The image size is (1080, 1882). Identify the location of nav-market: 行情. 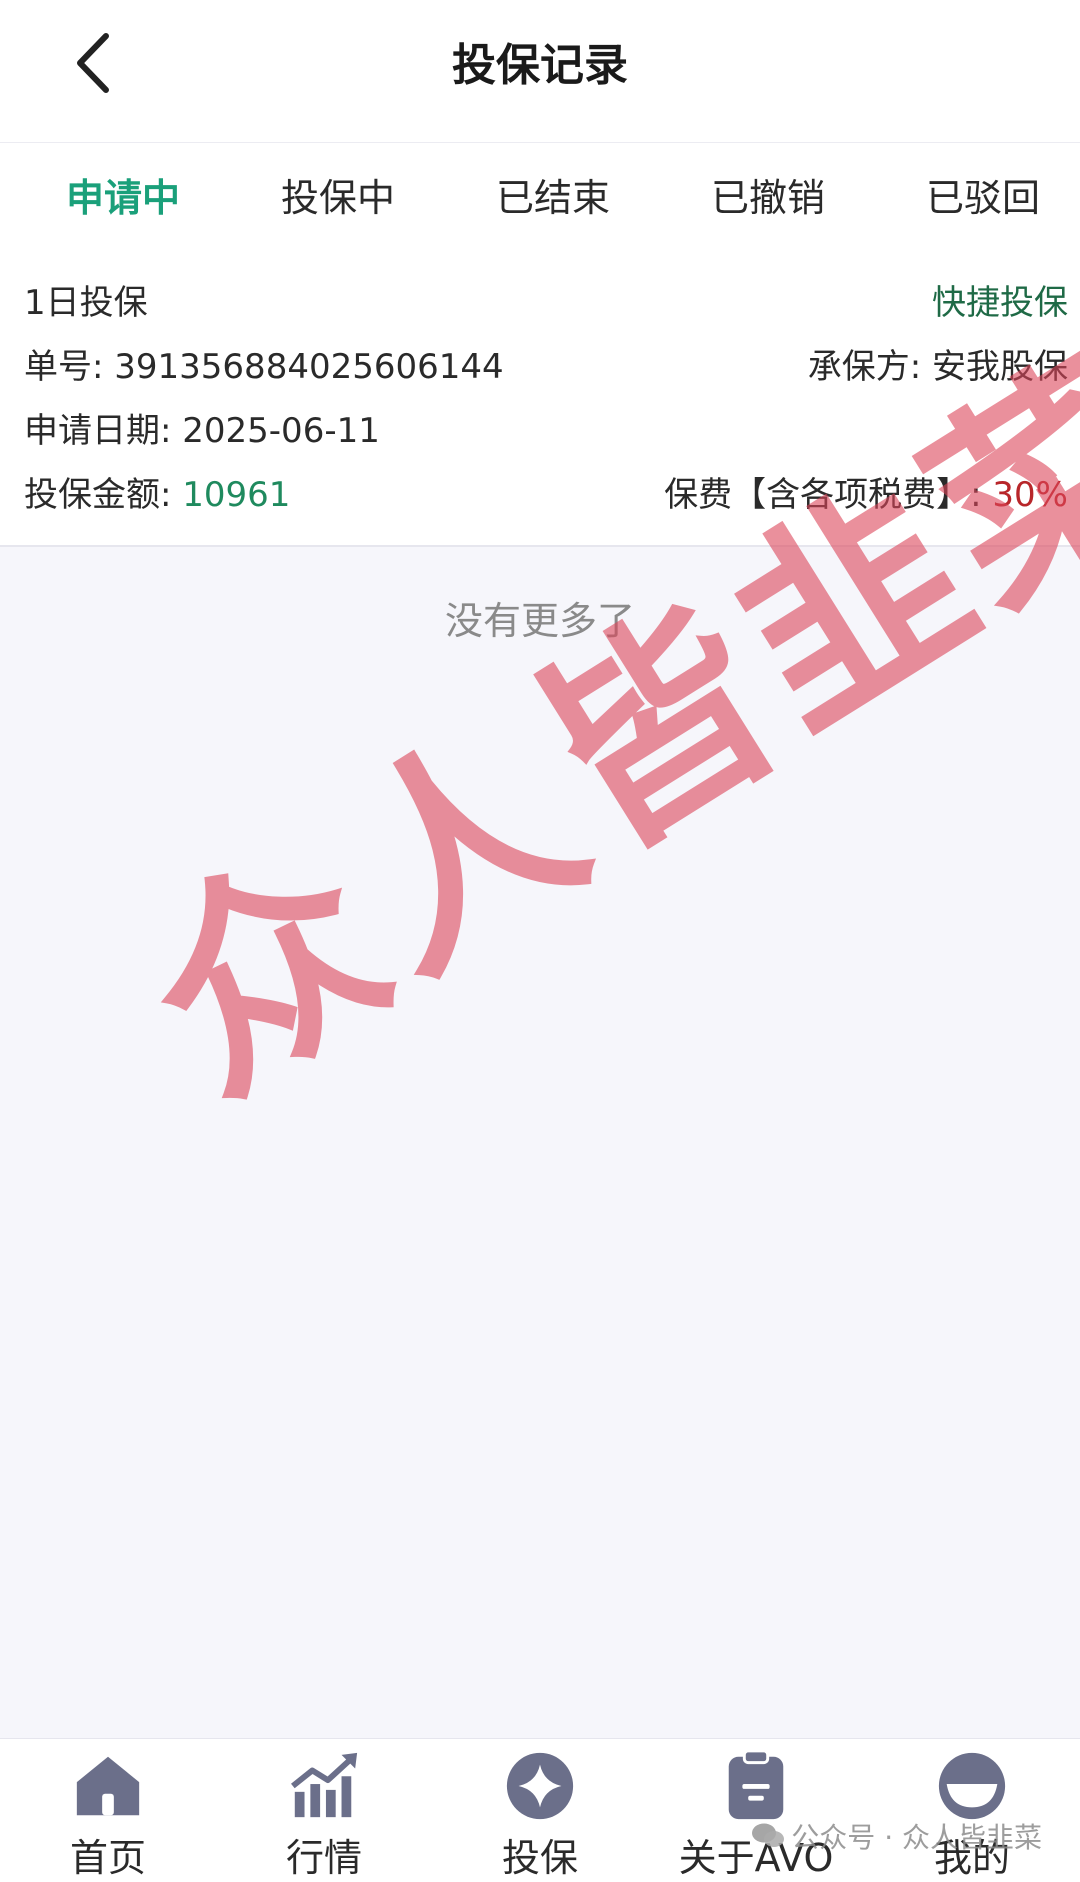
(324, 1810).